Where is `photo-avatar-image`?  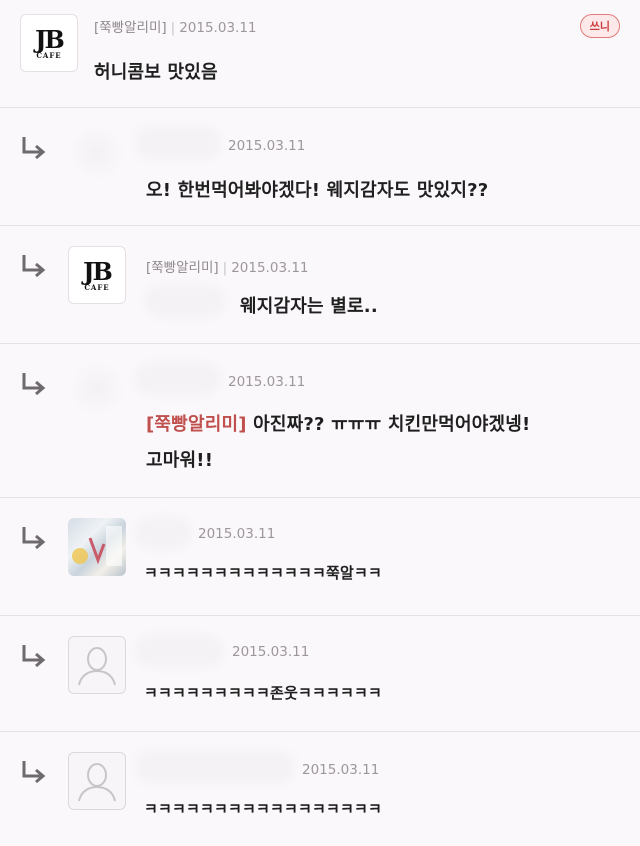 photo-avatar-image is located at coordinates (97, 546).